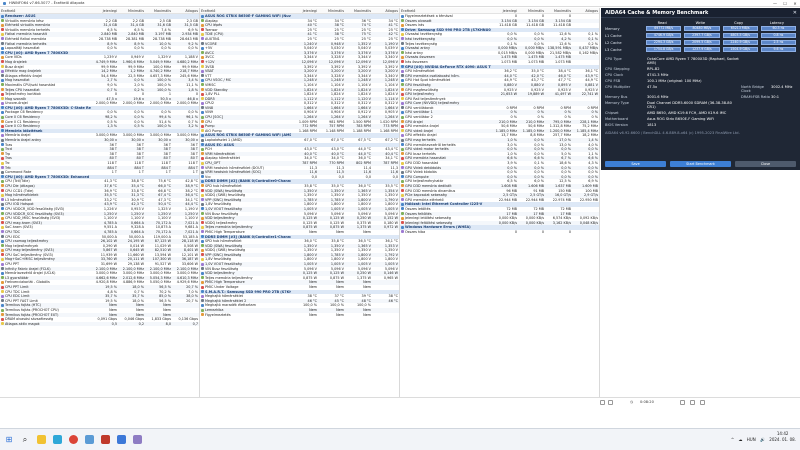 The width and height of the screenshot is (800, 450). What do you see at coordinates (364, 250) in the screenshot?
I see `value-text: 1,350 V` at bounding box center [364, 250].